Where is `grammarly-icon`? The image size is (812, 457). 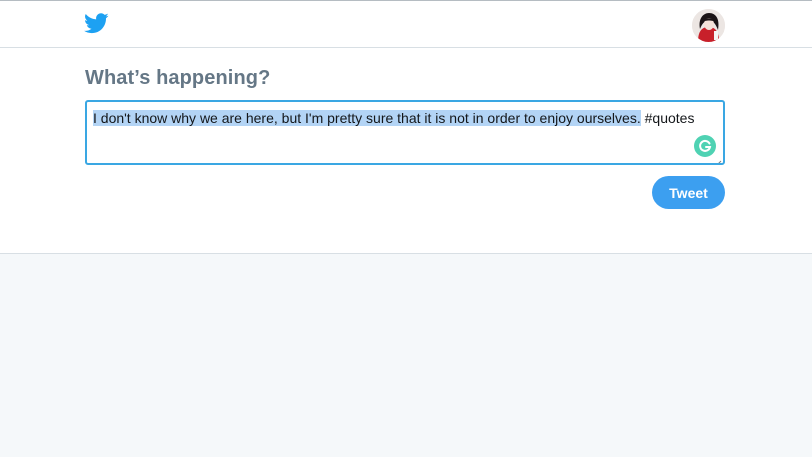
grammarly-icon is located at coordinates (705, 146).